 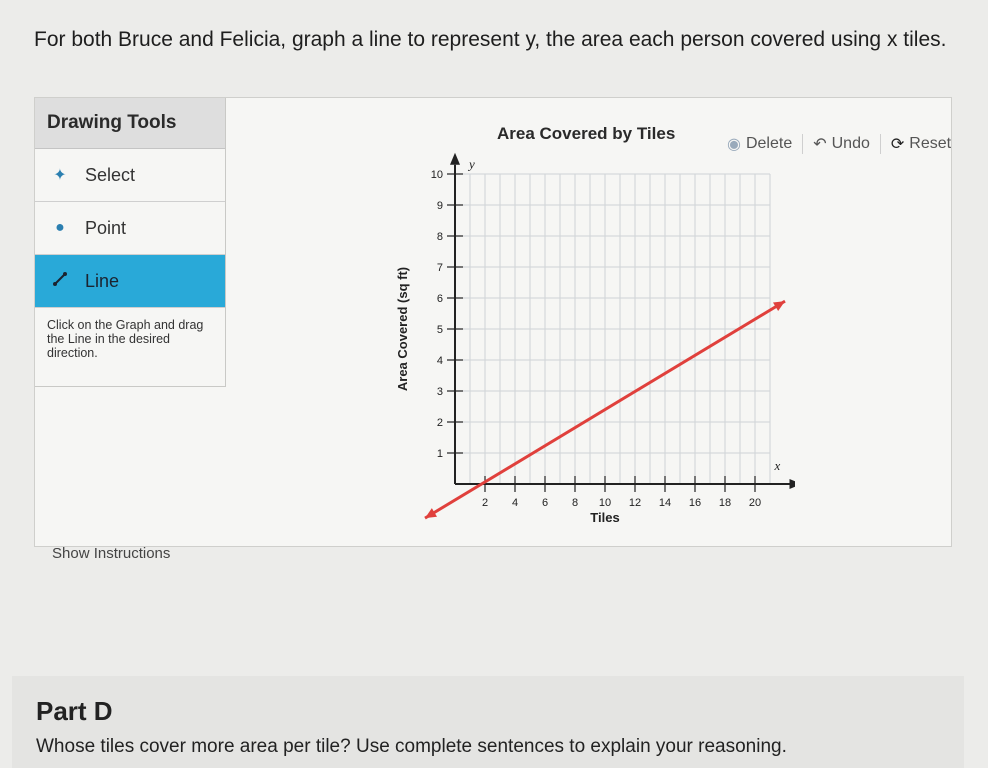 I want to click on tool-point: ● Point, so click(x=130, y=228).